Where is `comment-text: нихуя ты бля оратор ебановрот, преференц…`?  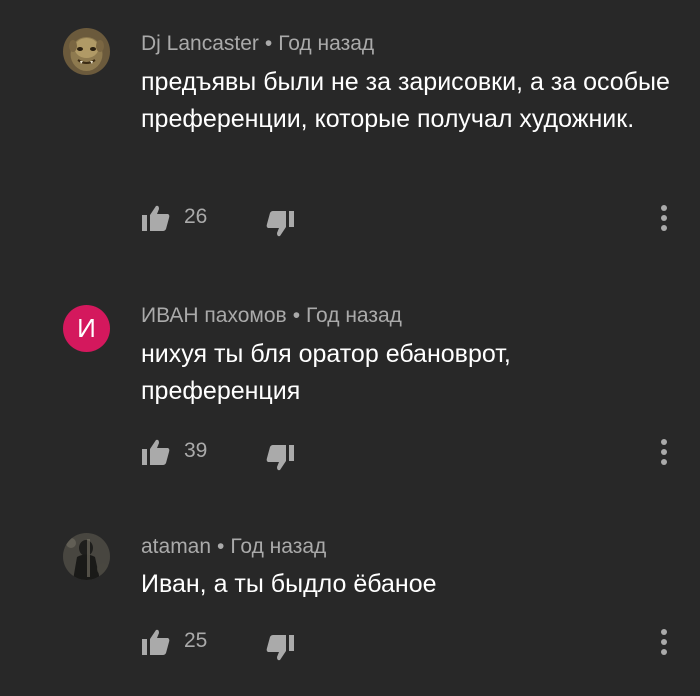 comment-text: нихуя ты бля оратор ебановрот, преференц… is located at coordinates (326, 372).